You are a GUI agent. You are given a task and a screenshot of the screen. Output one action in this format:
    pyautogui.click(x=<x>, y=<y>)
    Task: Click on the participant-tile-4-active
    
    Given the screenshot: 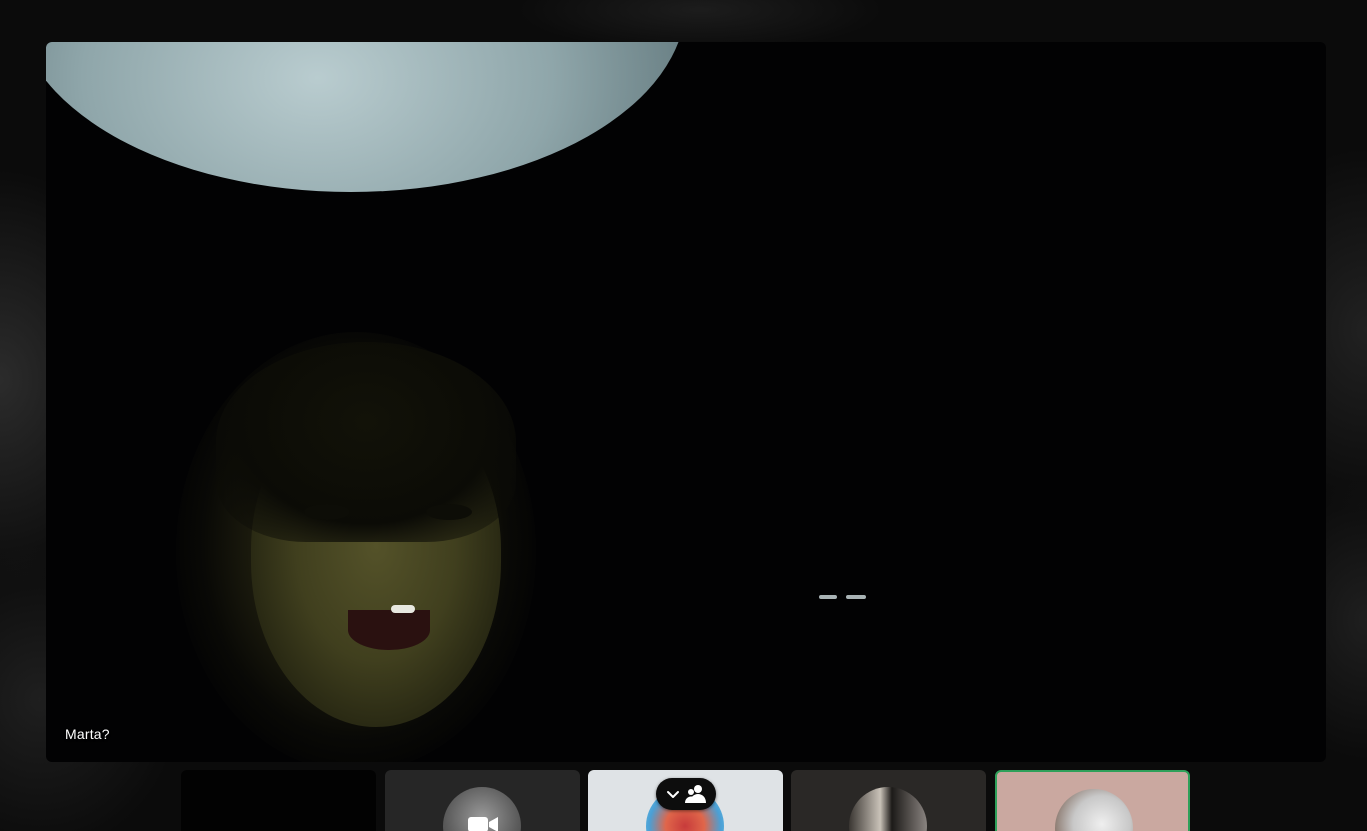 What is the action you would take?
    pyautogui.click(x=1092, y=800)
    